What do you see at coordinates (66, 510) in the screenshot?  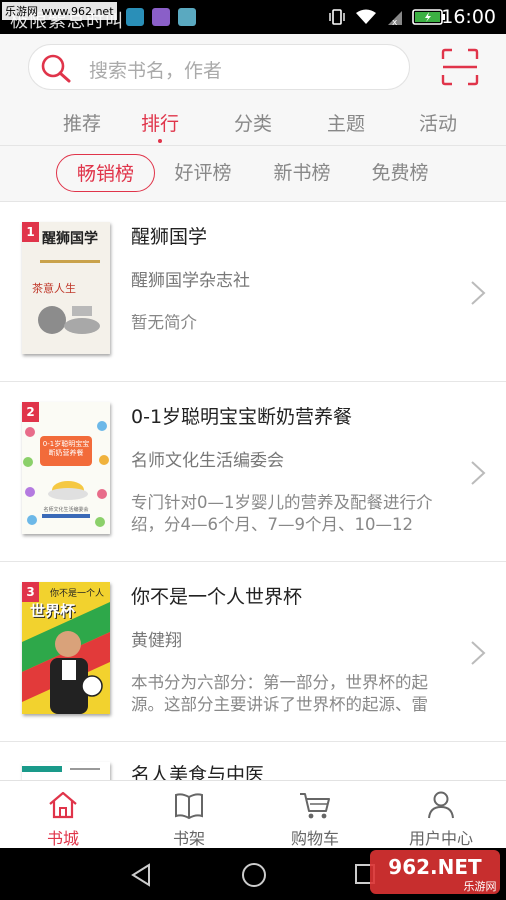 I see `cover-subtitle: 名师文化生活编委会` at bounding box center [66, 510].